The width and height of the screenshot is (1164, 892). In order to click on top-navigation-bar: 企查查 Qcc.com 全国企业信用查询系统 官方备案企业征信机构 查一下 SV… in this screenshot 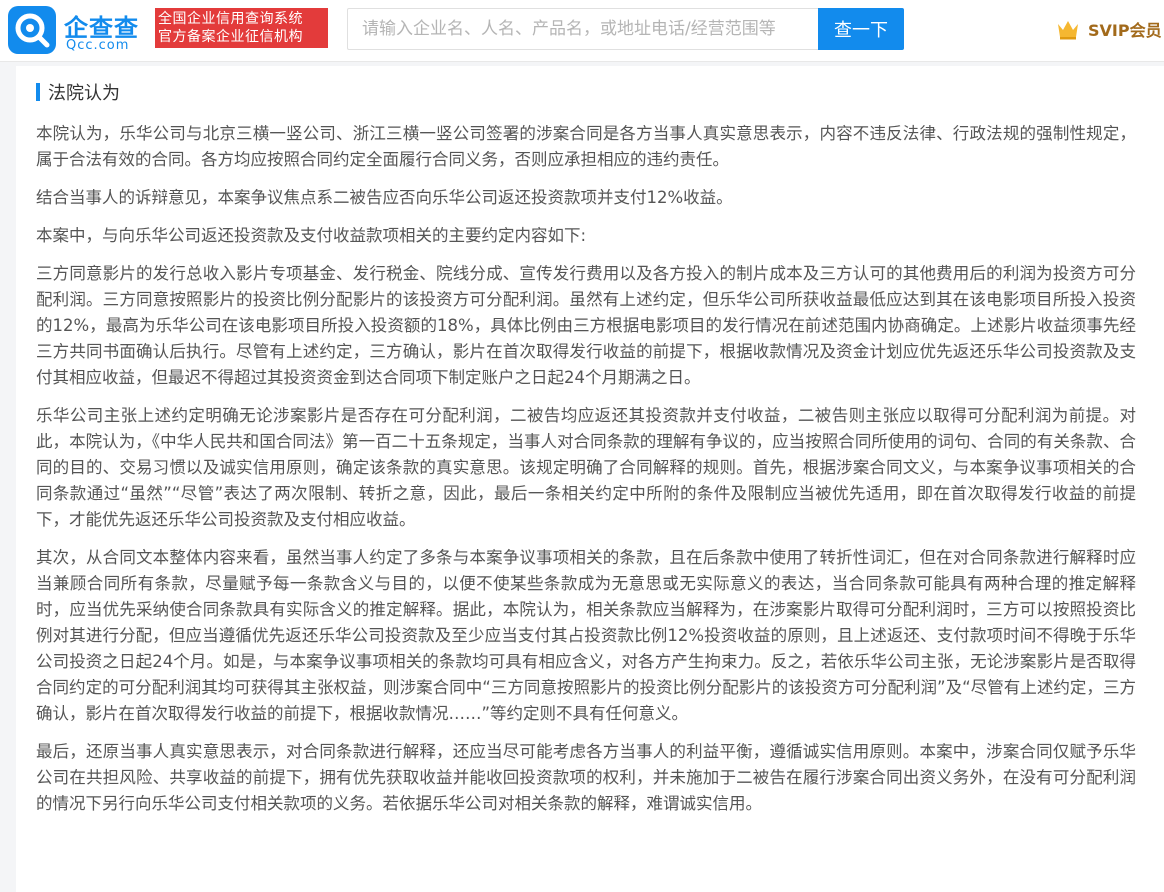, I will do `click(582, 31)`.